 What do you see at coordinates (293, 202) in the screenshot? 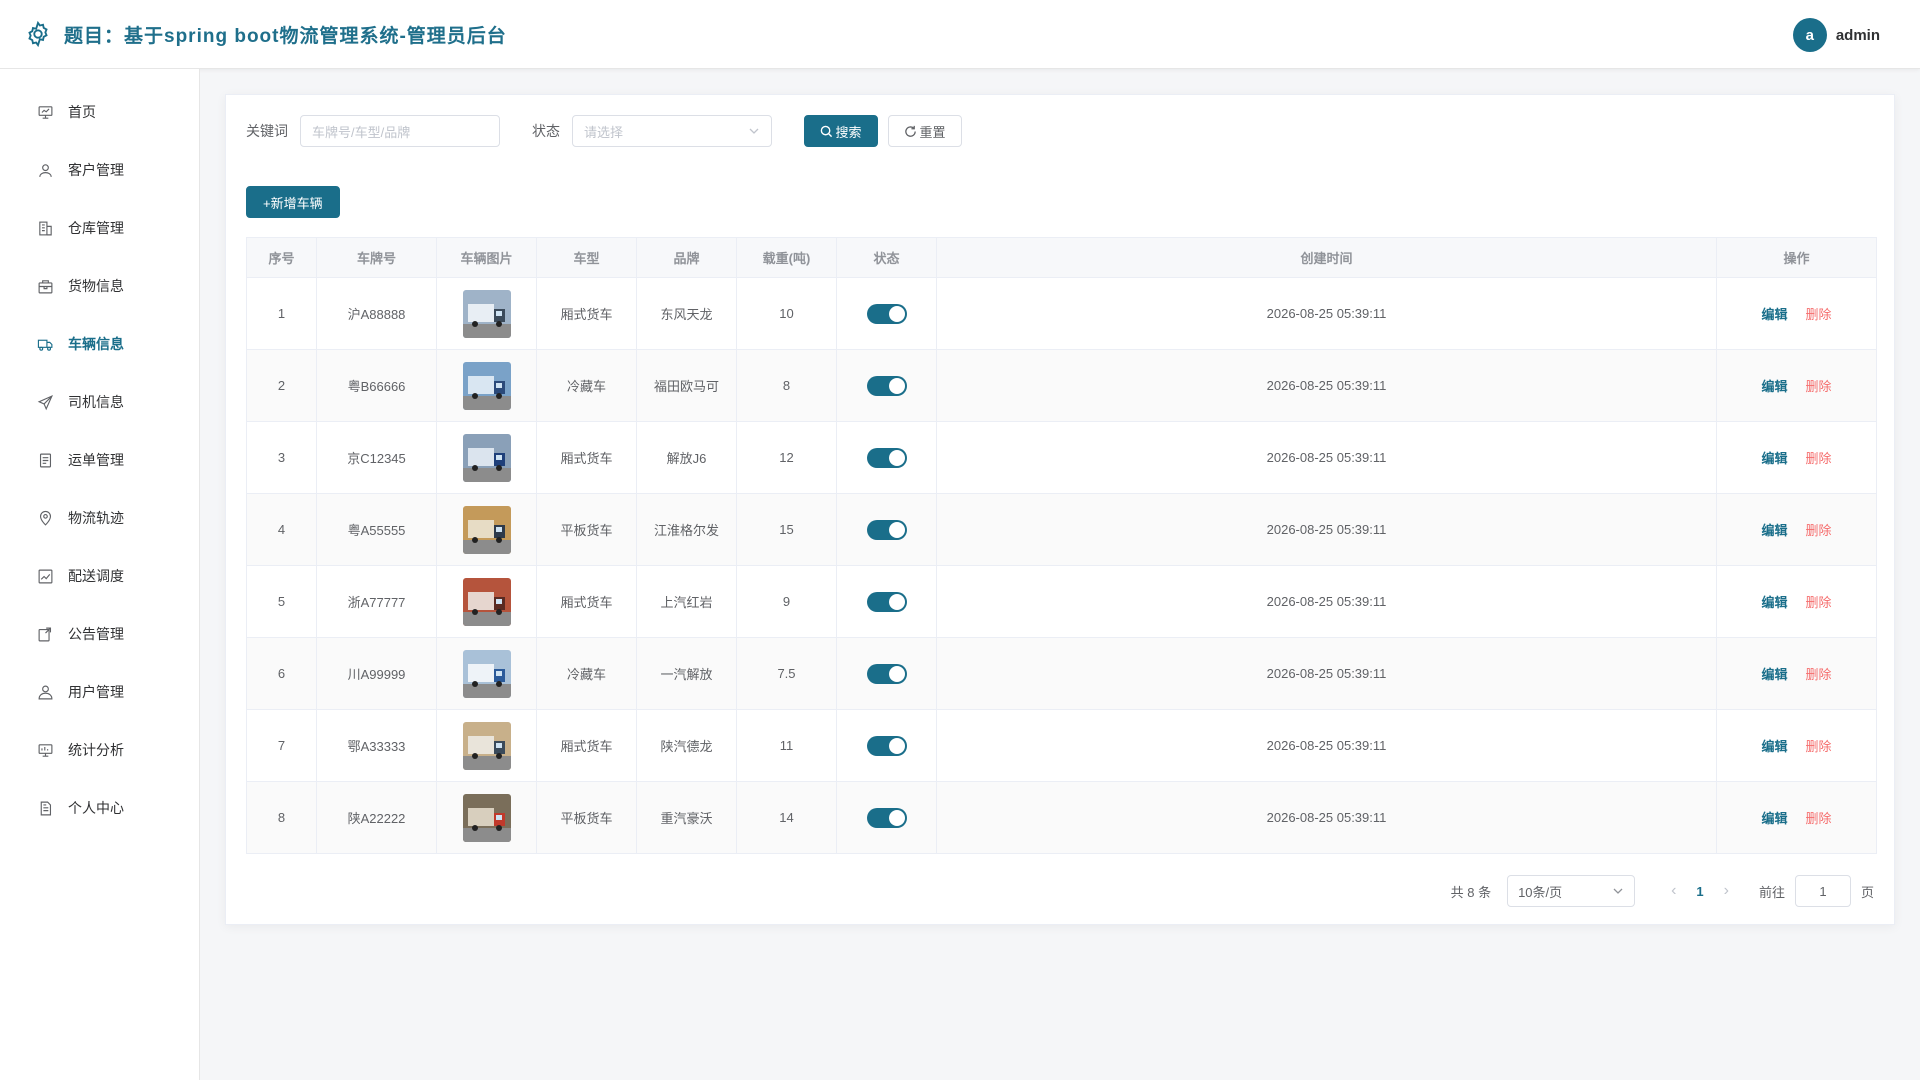
I see `add-vehicle-button: +新增车辆` at bounding box center [293, 202].